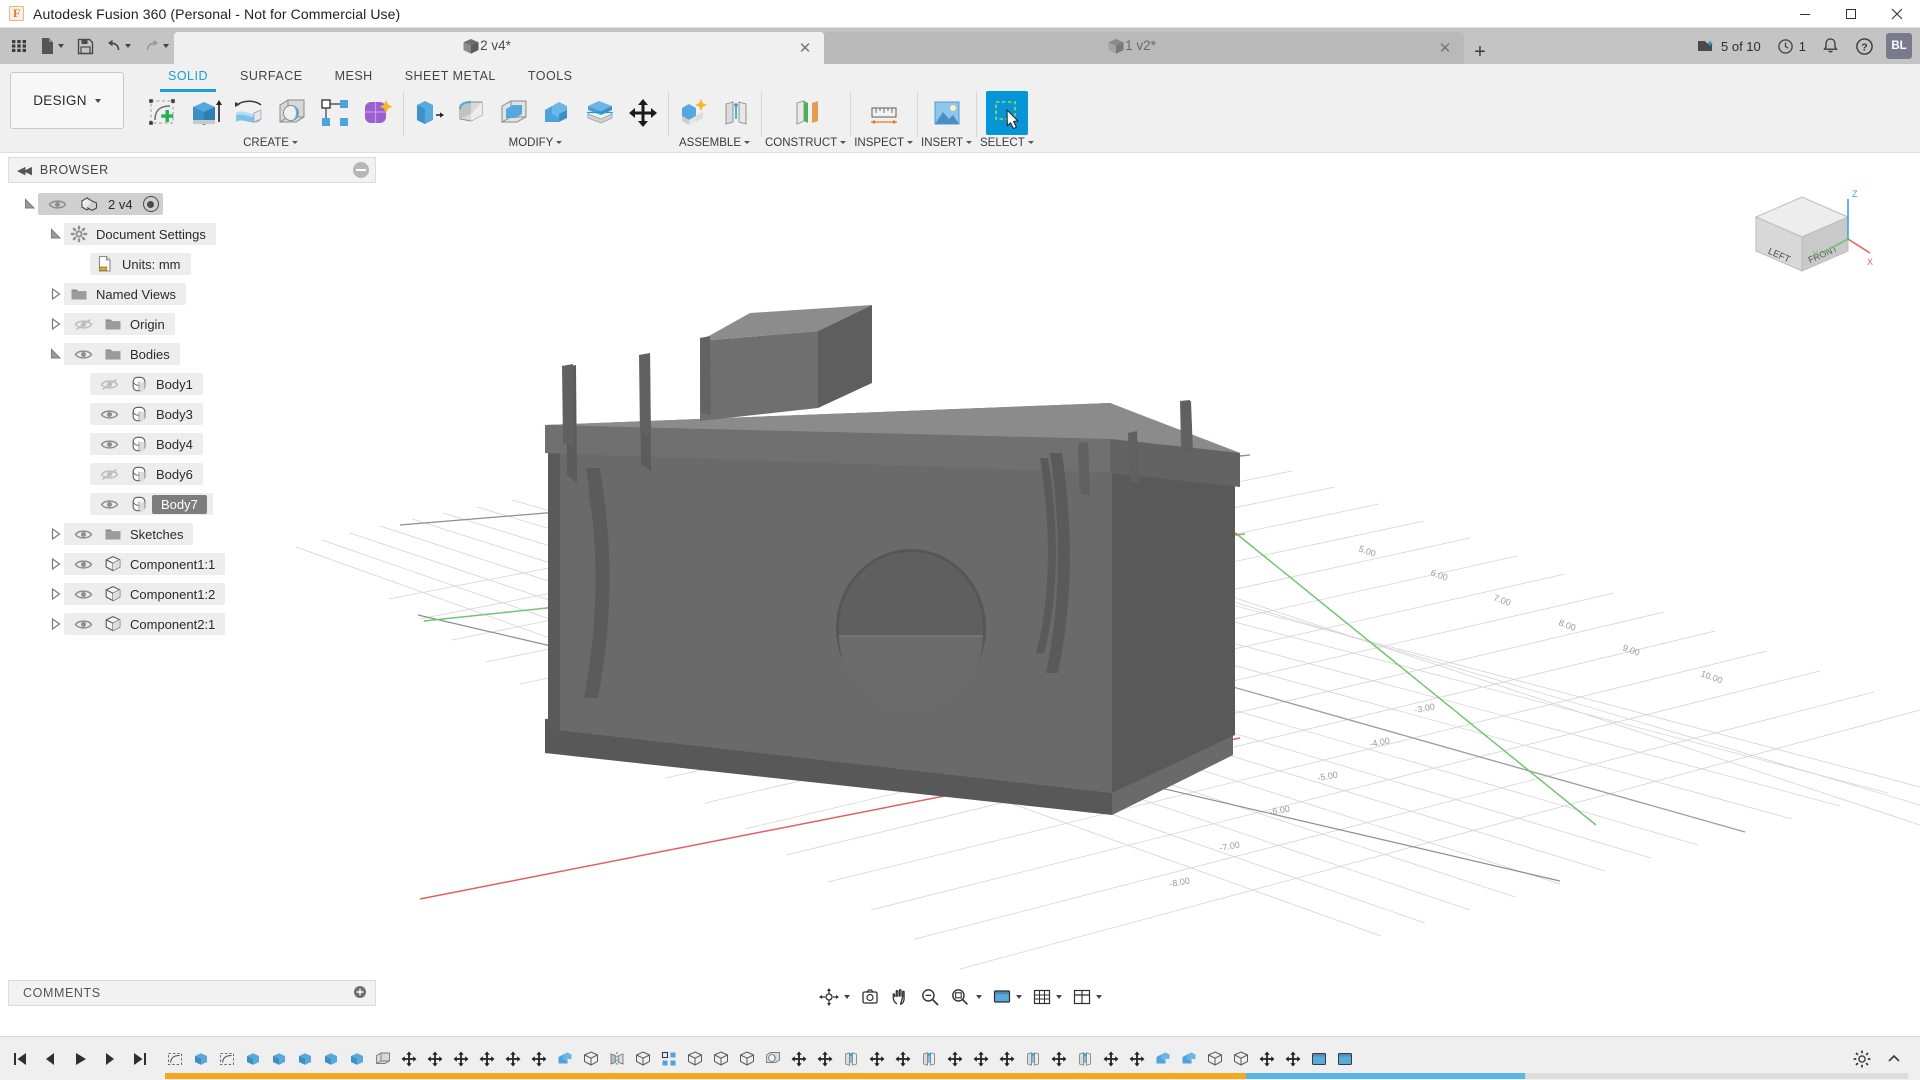  Describe the element at coordinates (118, 46) in the screenshot. I see `undo-icon` at that location.